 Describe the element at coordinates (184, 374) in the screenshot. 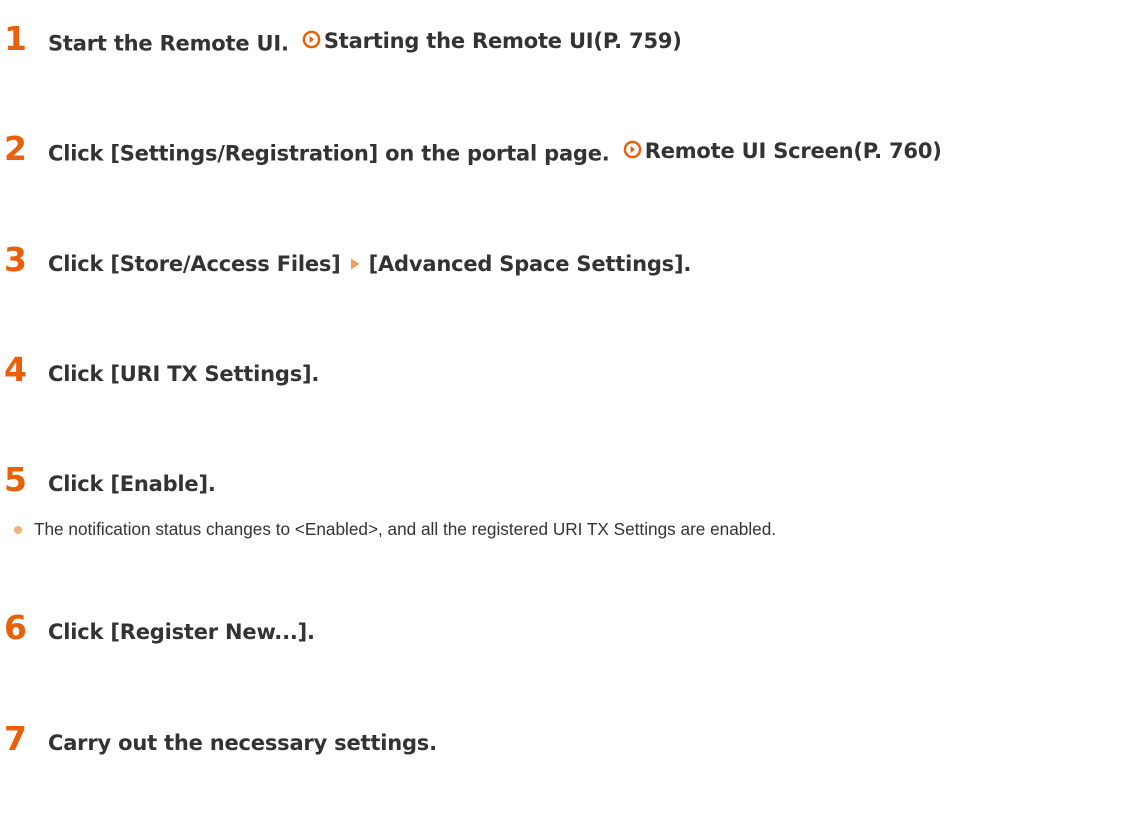

I see `step-instruction: Click [URI TX Settings].` at that location.